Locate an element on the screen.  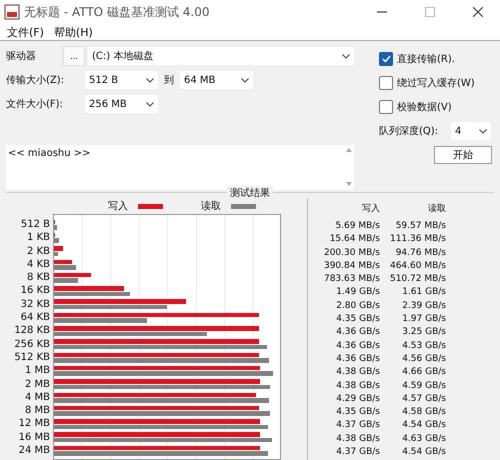
write-speed: 200.30 MB/s is located at coordinates (351, 253).